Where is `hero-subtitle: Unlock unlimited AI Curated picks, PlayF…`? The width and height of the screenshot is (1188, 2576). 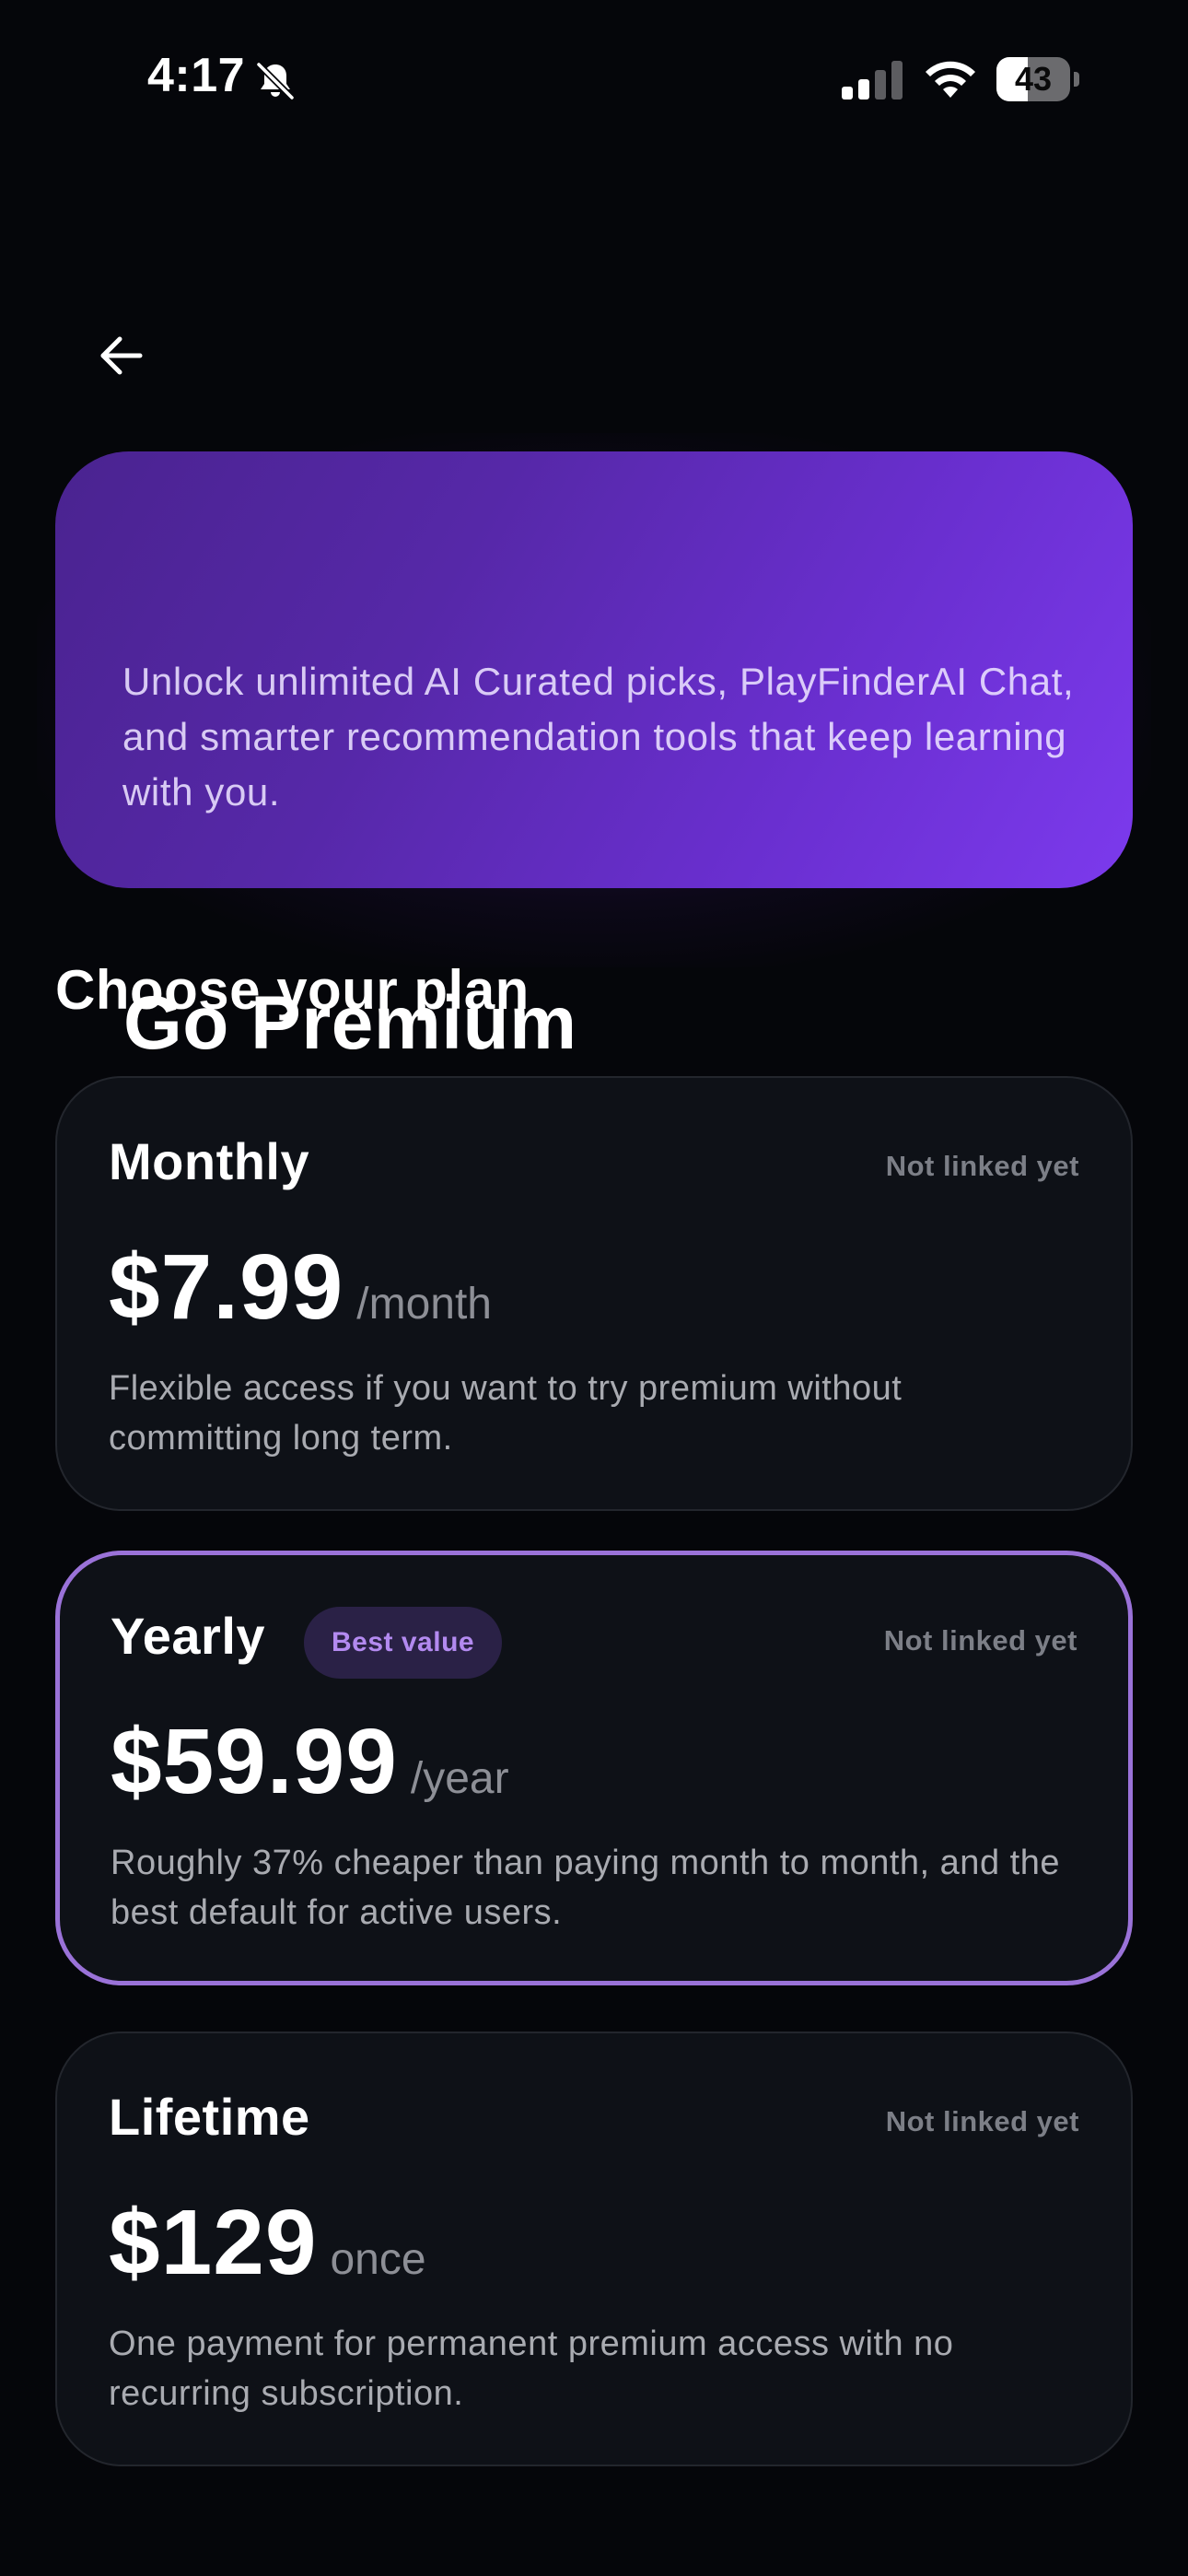
hero-subtitle: Unlock unlimited AI Curated picks, PlayF… is located at coordinates (598, 737).